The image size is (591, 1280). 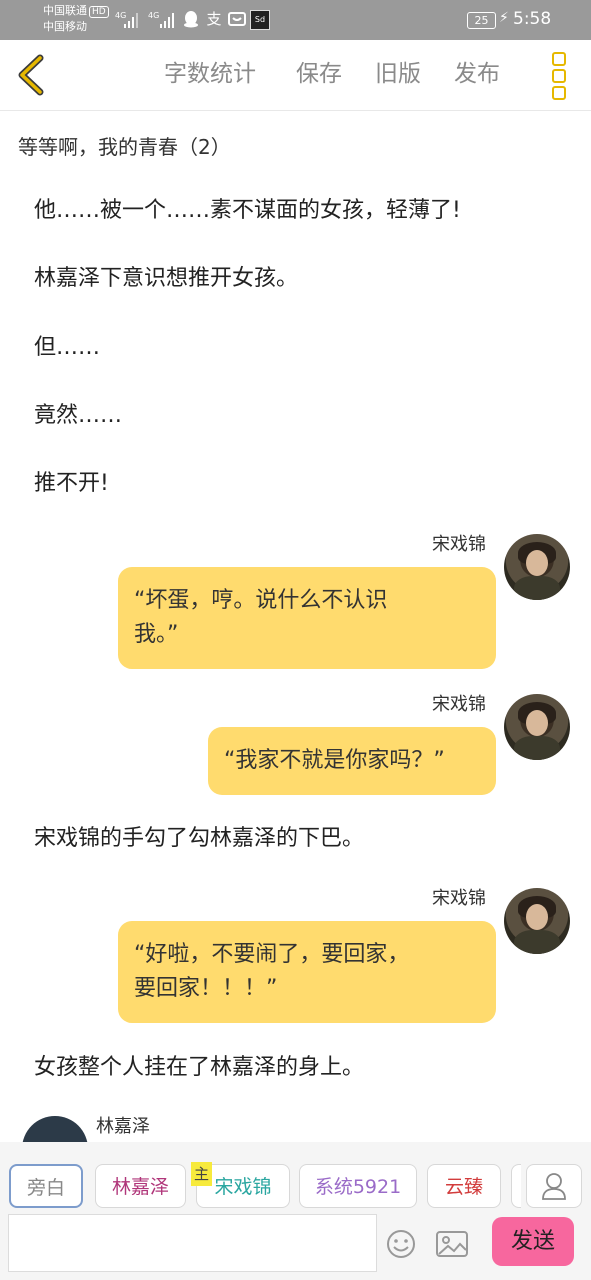 What do you see at coordinates (210, 74) in the screenshot?
I see `word-count-button: 字数统计` at bounding box center [210, 74].